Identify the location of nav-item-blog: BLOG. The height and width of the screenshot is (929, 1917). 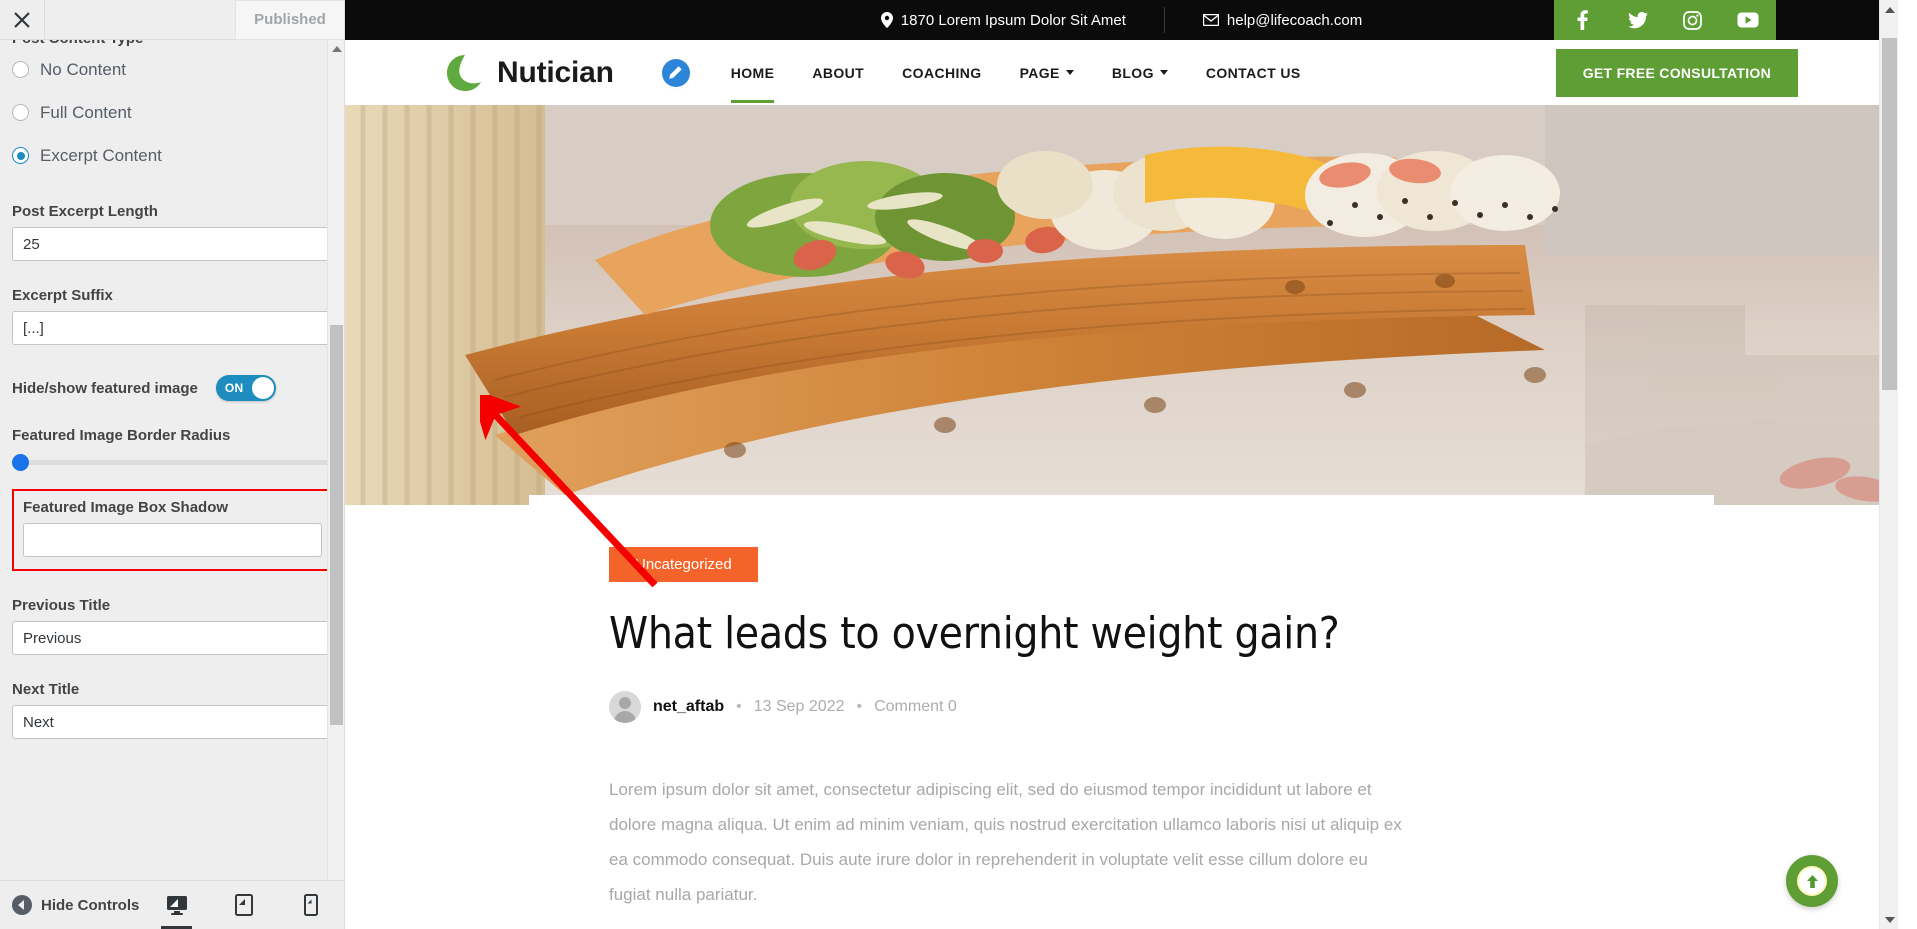
(1140, 73).